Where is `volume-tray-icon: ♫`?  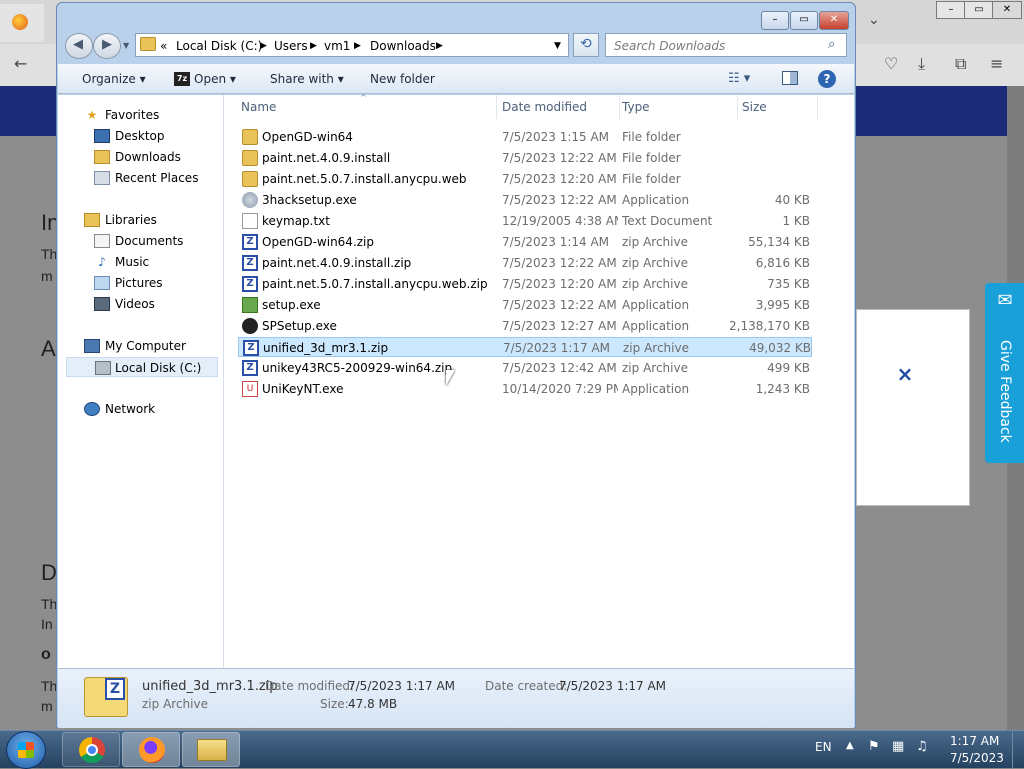
volume-tray-icon: ♫ is located at coordinates (922, 746).